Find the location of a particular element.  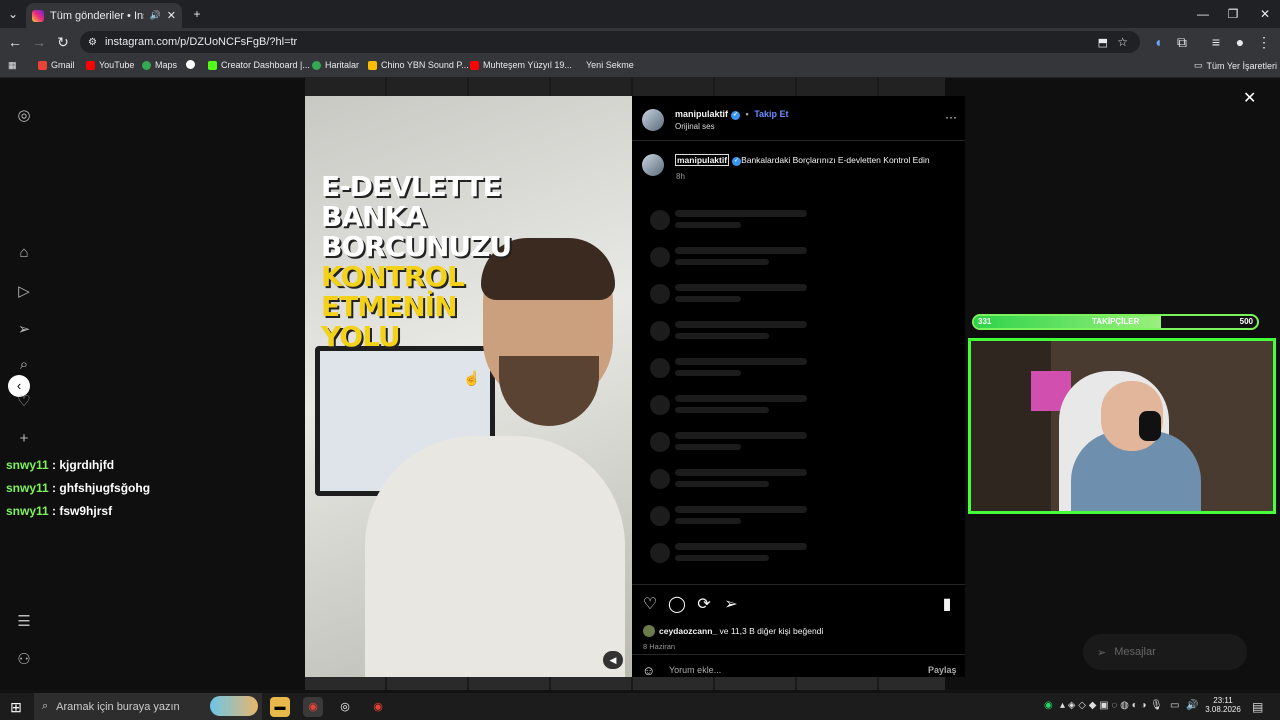

post-date: 8 Haziran is located at coordinates (659, 646).